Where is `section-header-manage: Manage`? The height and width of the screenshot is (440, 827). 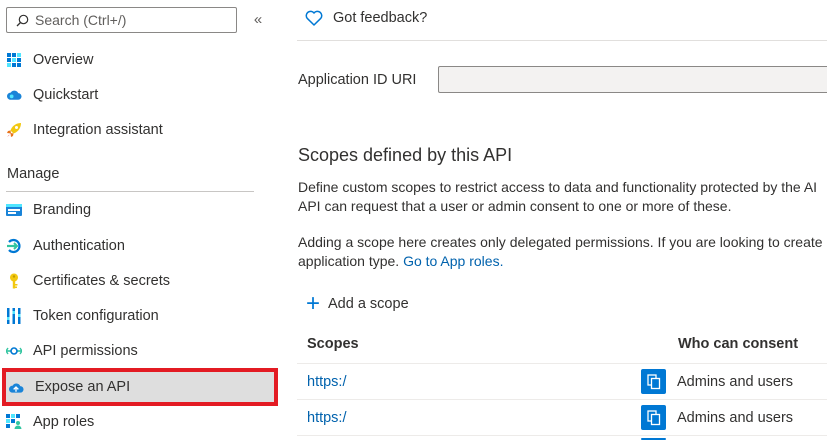 section-header-manage: Manage is located at coordinates (33, 174).